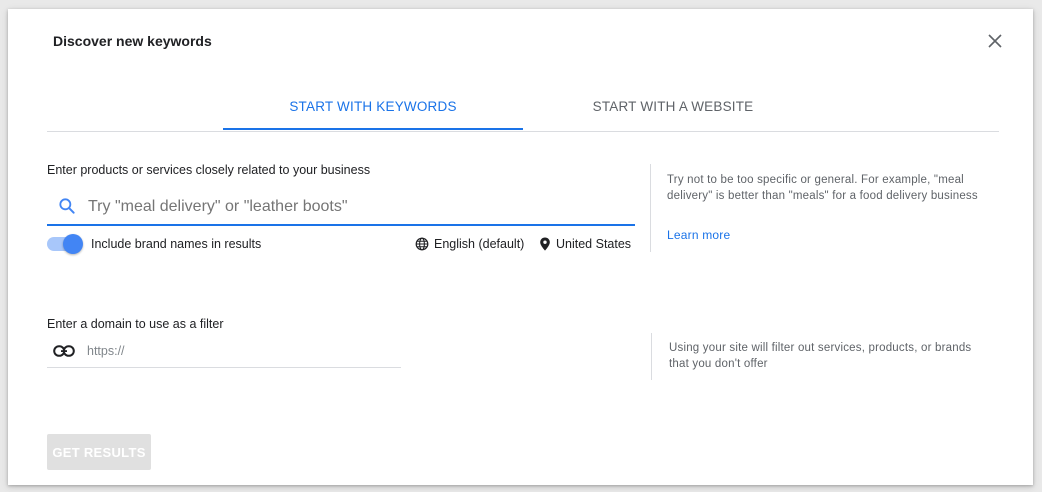  I want to click on language-label: English (default), so click(479, 244).